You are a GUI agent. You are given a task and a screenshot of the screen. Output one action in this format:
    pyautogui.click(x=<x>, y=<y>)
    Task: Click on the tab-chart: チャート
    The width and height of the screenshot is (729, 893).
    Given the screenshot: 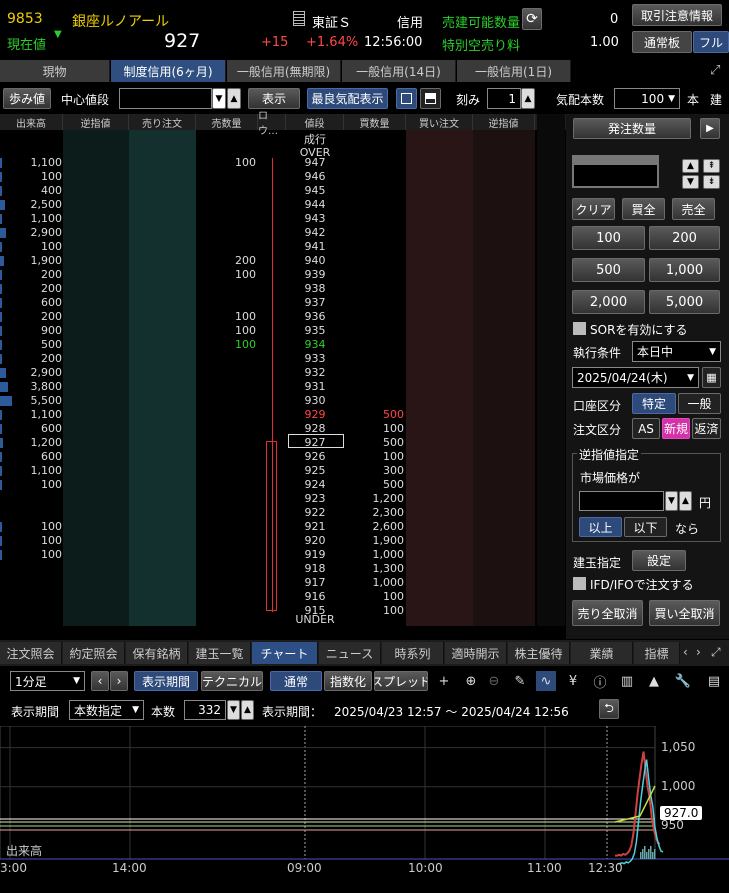 What is the action you would take?
    pyautogui.click(x=285, y=653)
    